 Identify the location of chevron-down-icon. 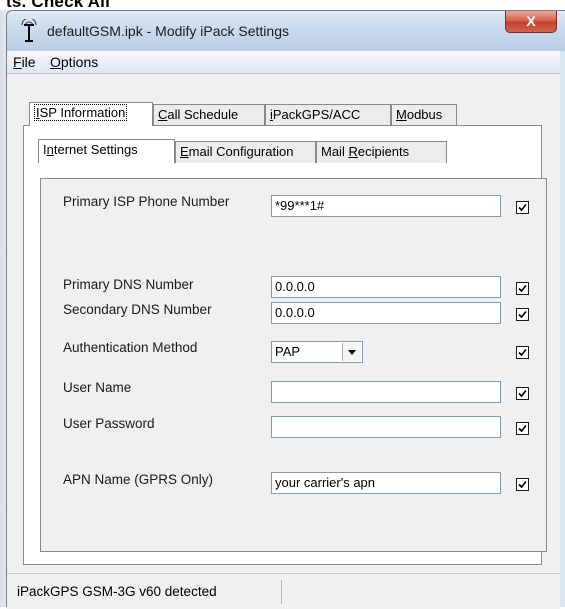
(351, 352).